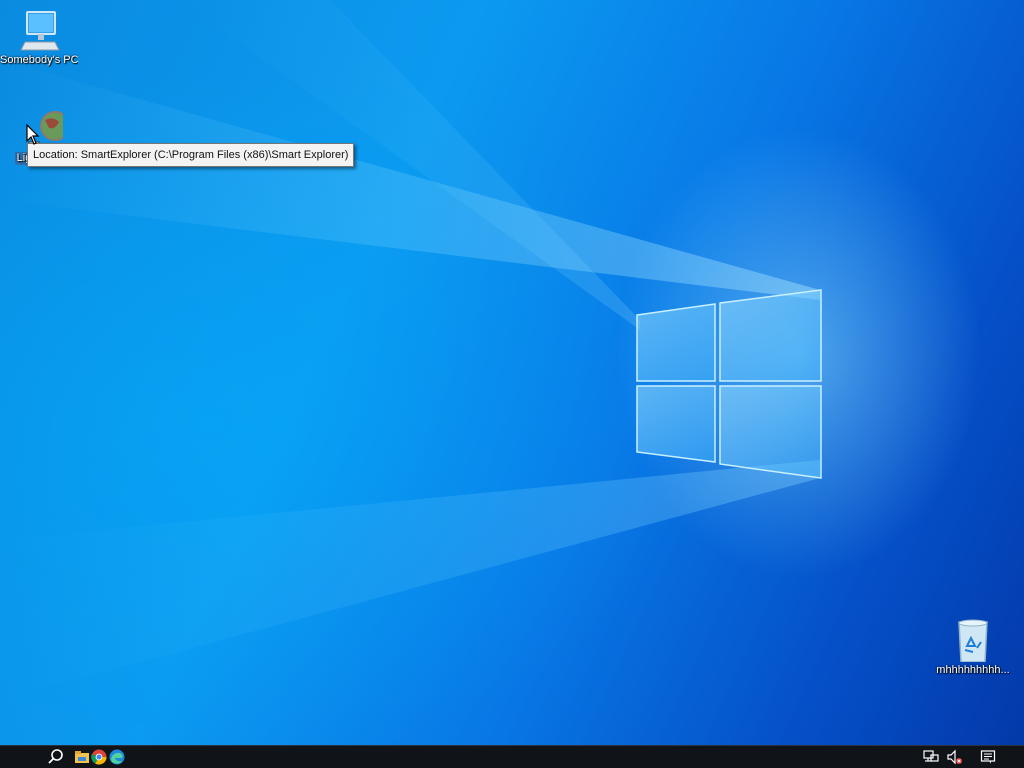 This screenshot has height=768, width=1024. Describe the element at coordinates (512, 756) in the screenshot. I see `taskbar` at that location.